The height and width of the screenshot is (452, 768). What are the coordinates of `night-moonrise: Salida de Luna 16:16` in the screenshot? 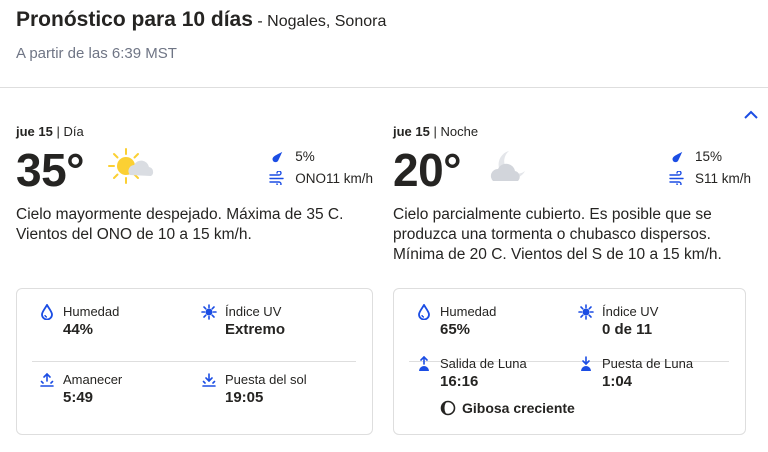 It's located at (473, 373).